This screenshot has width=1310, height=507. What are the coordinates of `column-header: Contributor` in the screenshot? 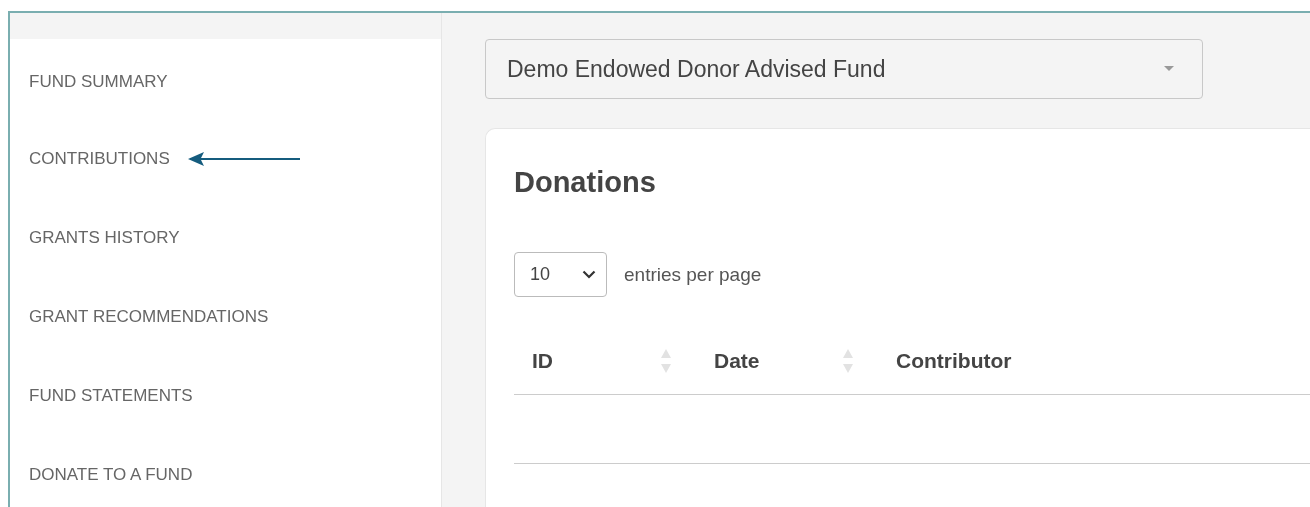 It's located at (954, 360).